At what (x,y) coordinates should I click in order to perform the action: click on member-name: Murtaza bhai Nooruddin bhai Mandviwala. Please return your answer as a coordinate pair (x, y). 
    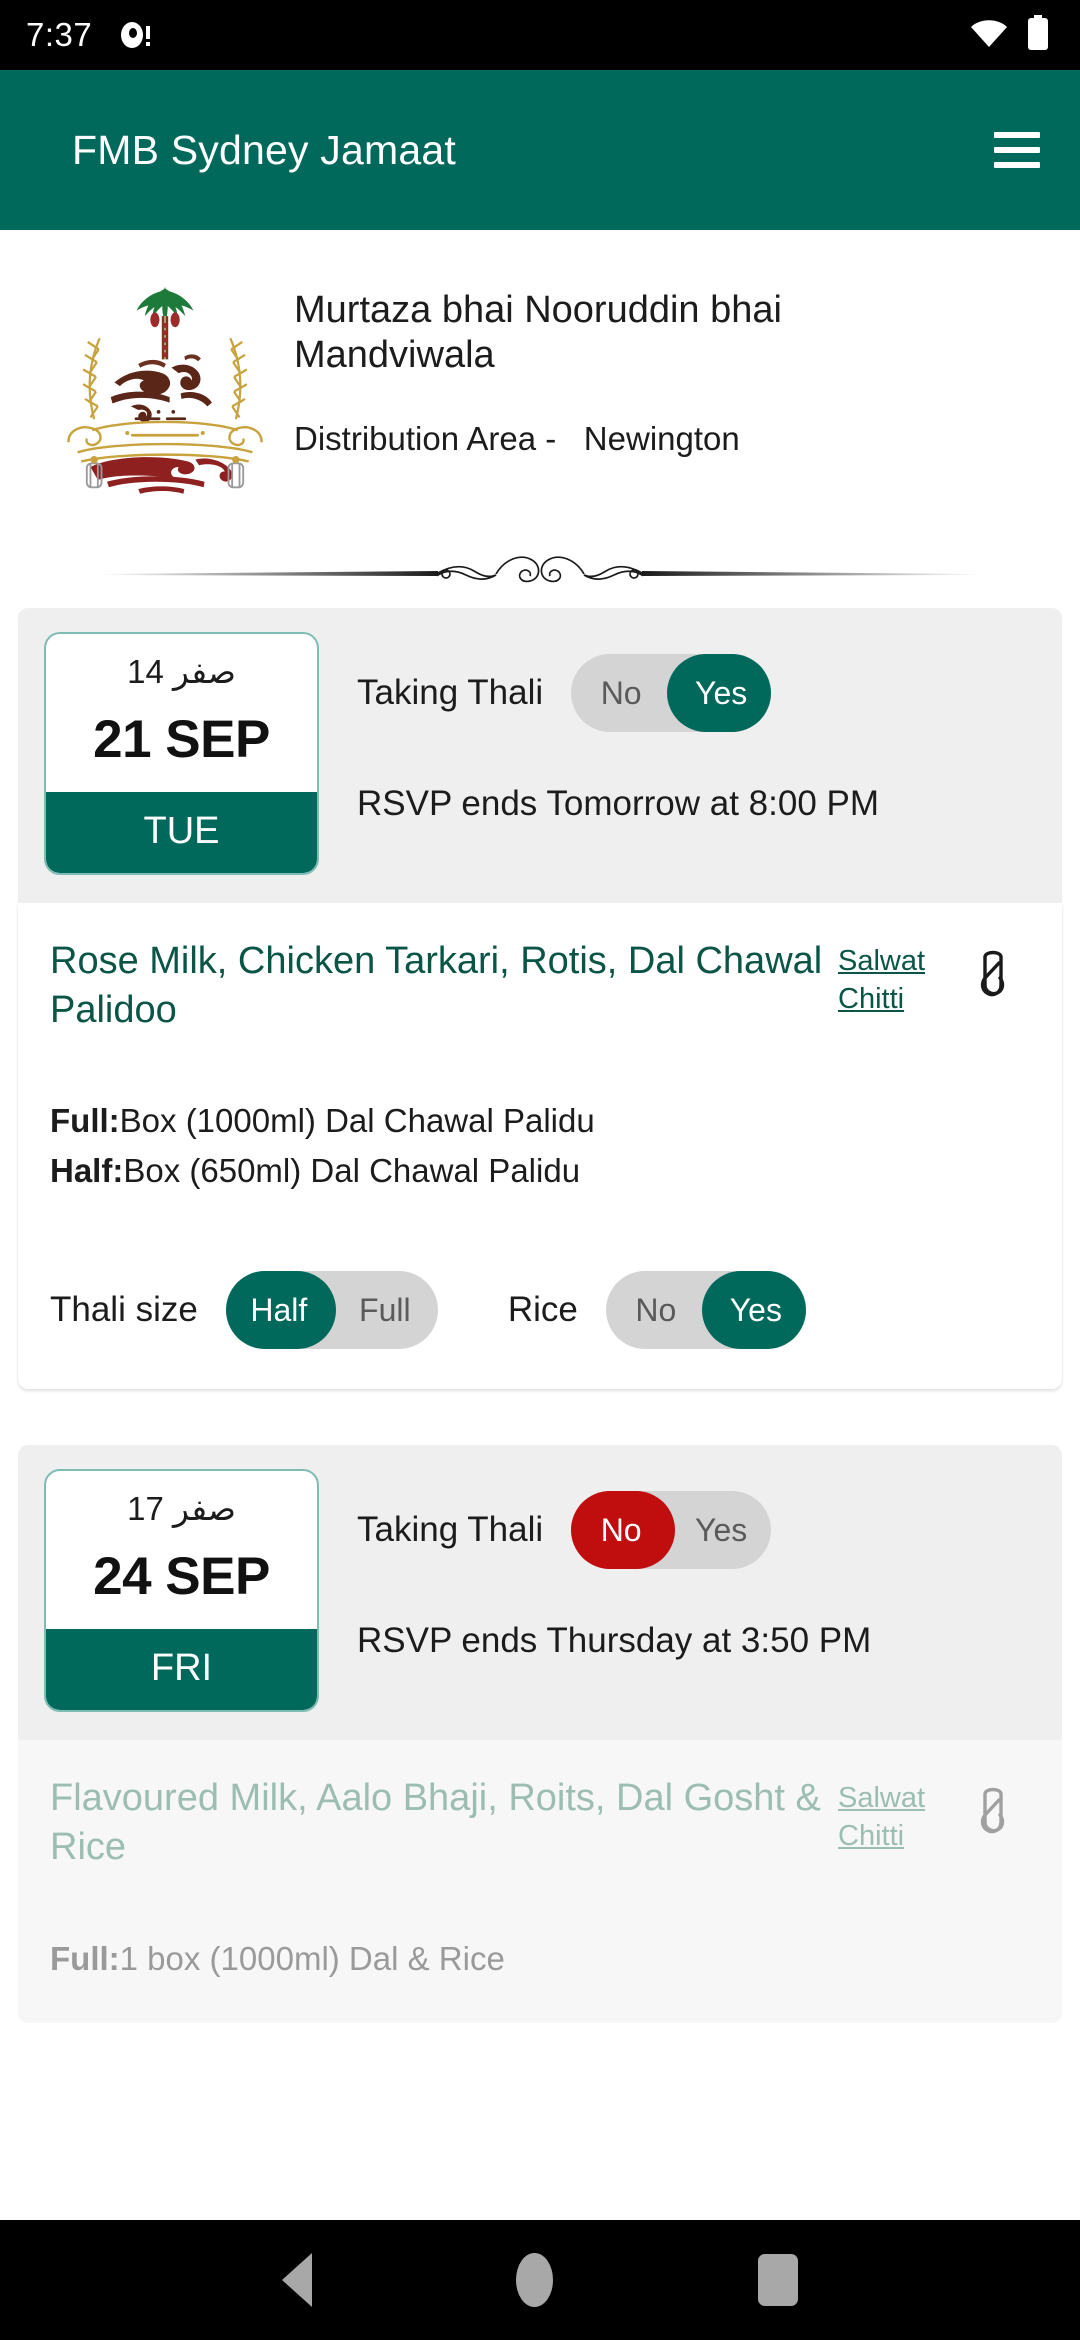
    Looking at the image, I should click on (538, 332).